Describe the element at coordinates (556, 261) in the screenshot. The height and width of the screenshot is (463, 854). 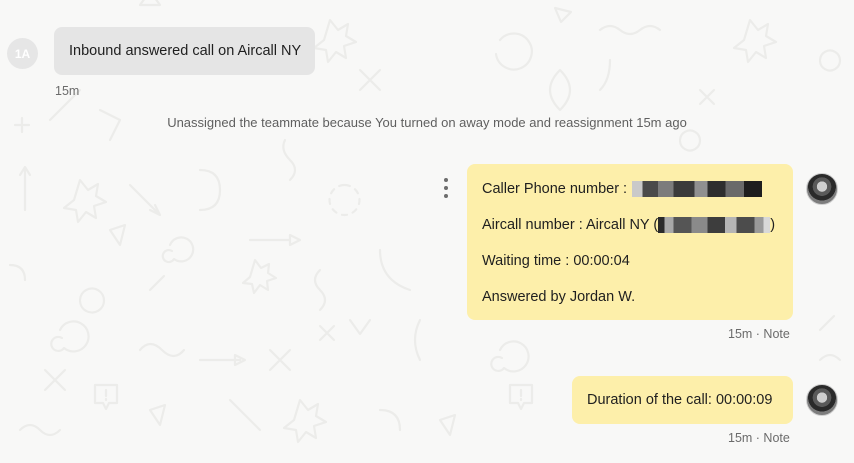
I see `waiting-time-text: Waiting time : 00:00:04` at that location.